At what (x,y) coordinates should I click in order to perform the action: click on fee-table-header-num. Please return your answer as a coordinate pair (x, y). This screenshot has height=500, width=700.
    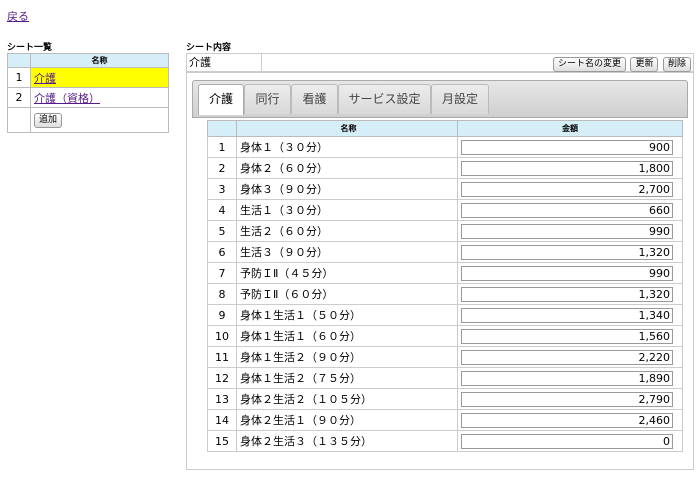
    Looking at the image, I should click on (222, 128).